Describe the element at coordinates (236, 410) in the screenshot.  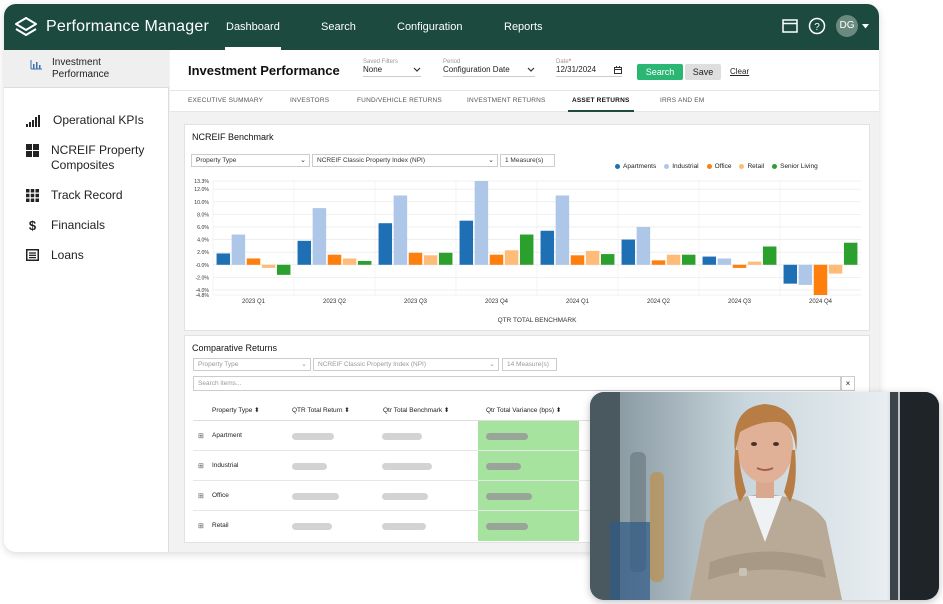
I see `col-property-type: Property Type ⬍` at that location.